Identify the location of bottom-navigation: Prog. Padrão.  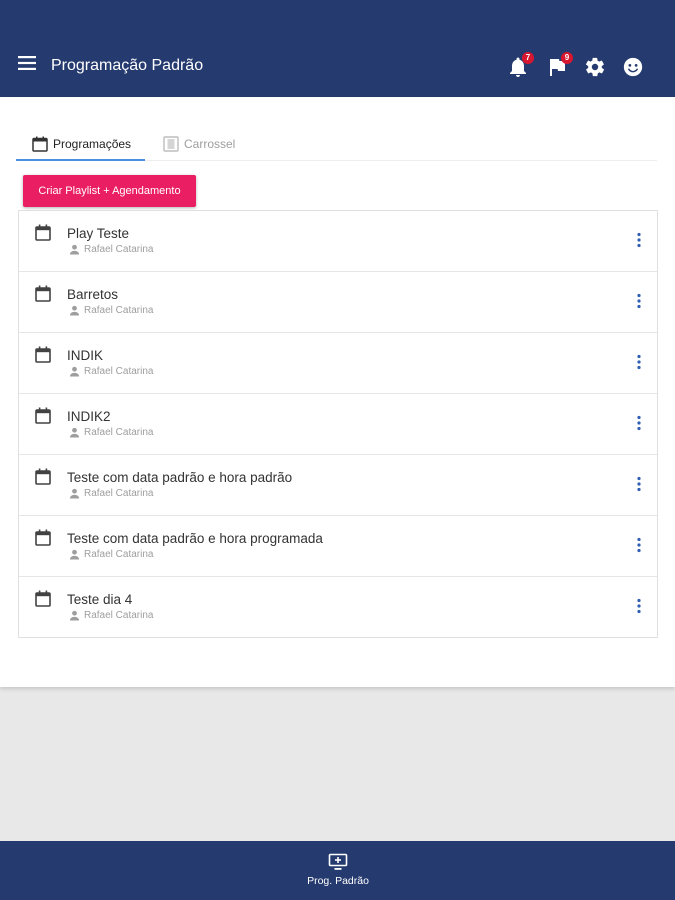
(337, 870).